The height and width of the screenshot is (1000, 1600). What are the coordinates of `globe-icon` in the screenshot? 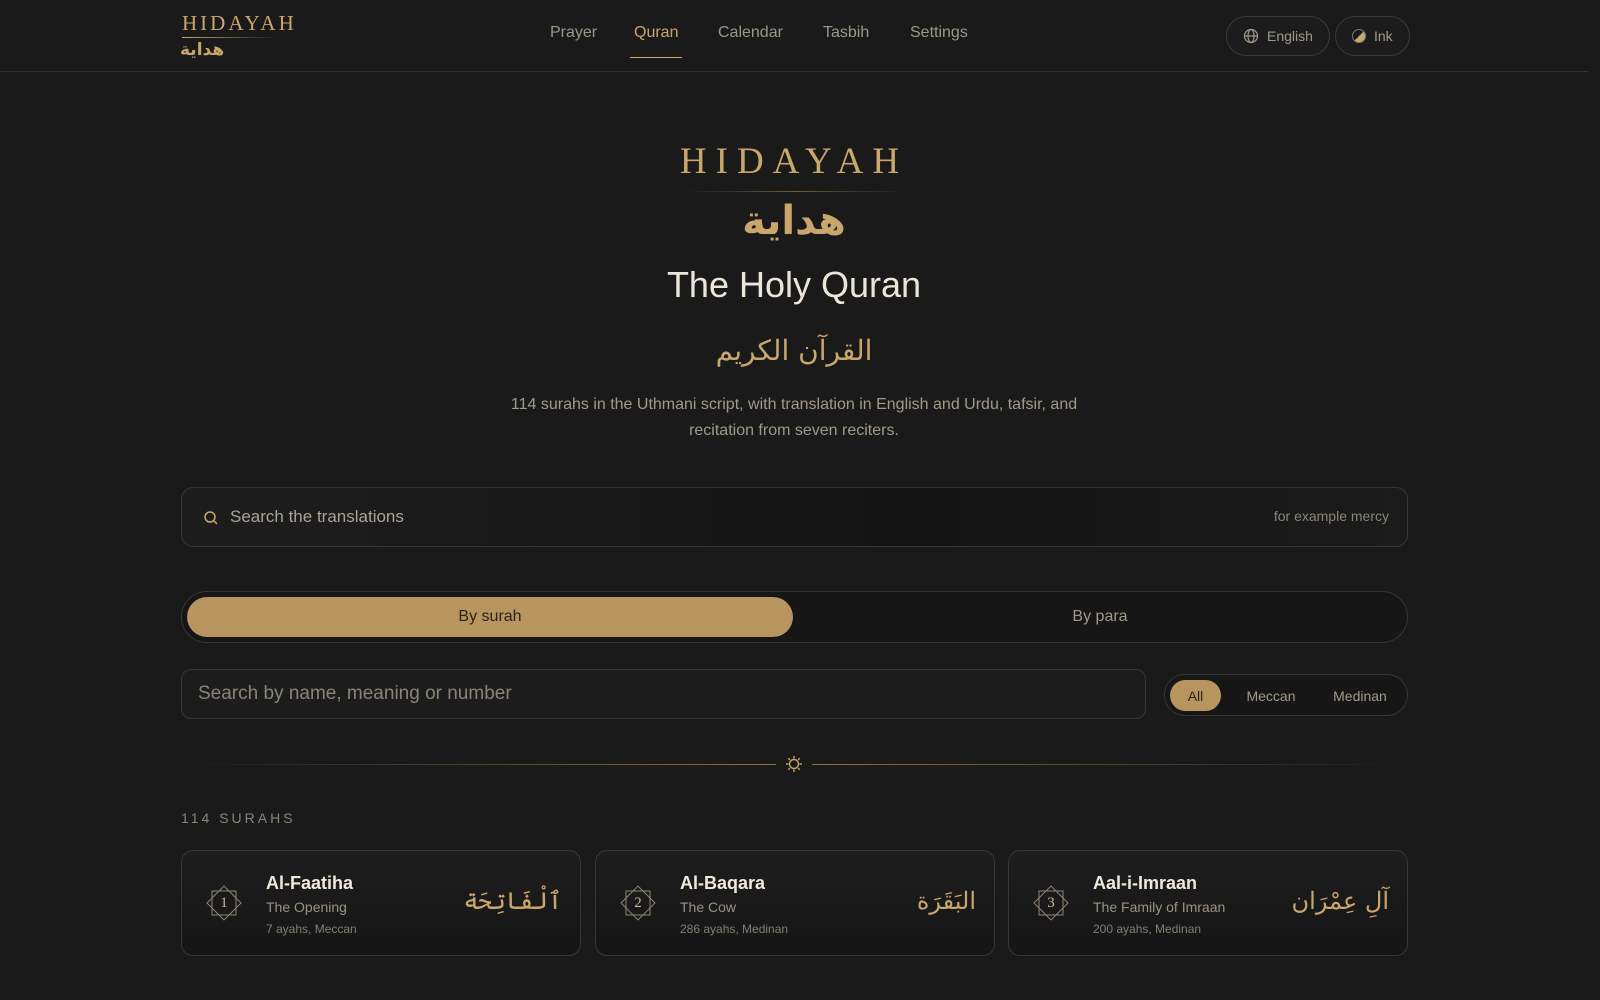 It's located at (1251, 36).